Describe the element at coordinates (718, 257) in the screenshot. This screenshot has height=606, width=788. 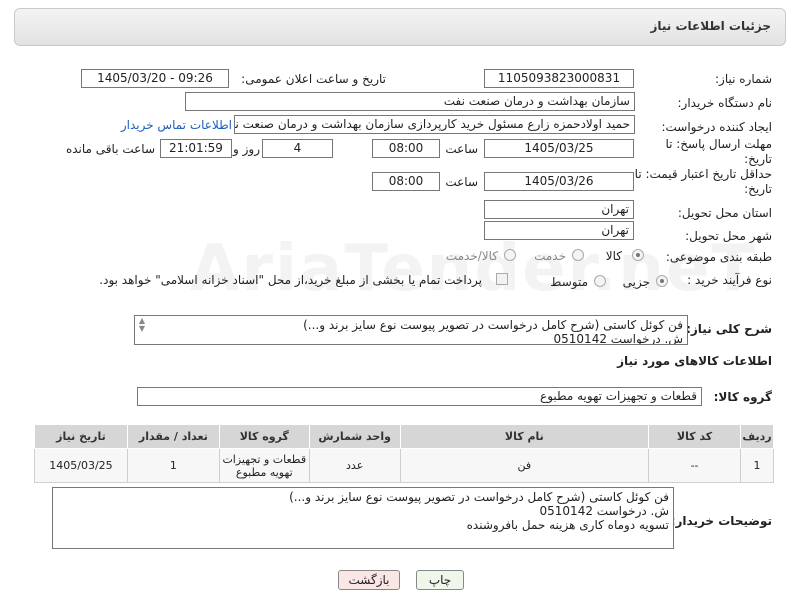
I see `category-label: طبقه بندی موضوعی:` at that location.